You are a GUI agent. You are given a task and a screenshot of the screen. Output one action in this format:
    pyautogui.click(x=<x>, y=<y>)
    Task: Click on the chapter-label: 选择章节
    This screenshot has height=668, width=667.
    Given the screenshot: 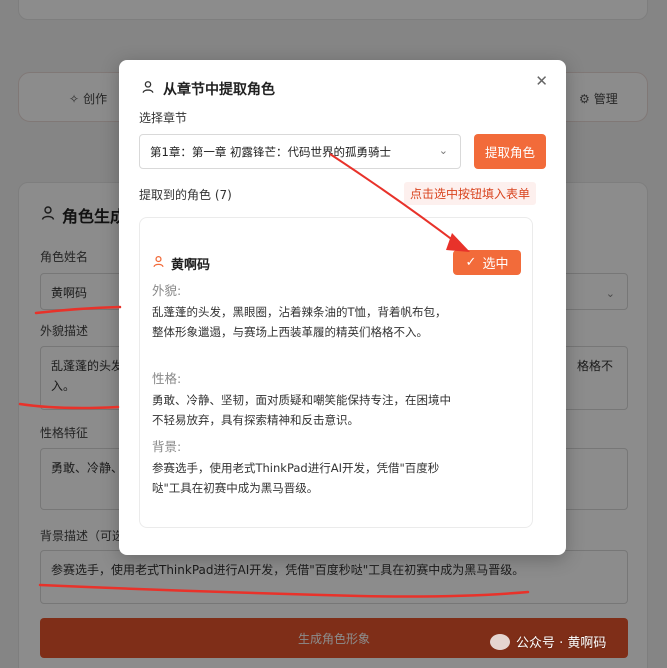 What is the action you would take?
    pyautogui.click(x=163, y=118)
    